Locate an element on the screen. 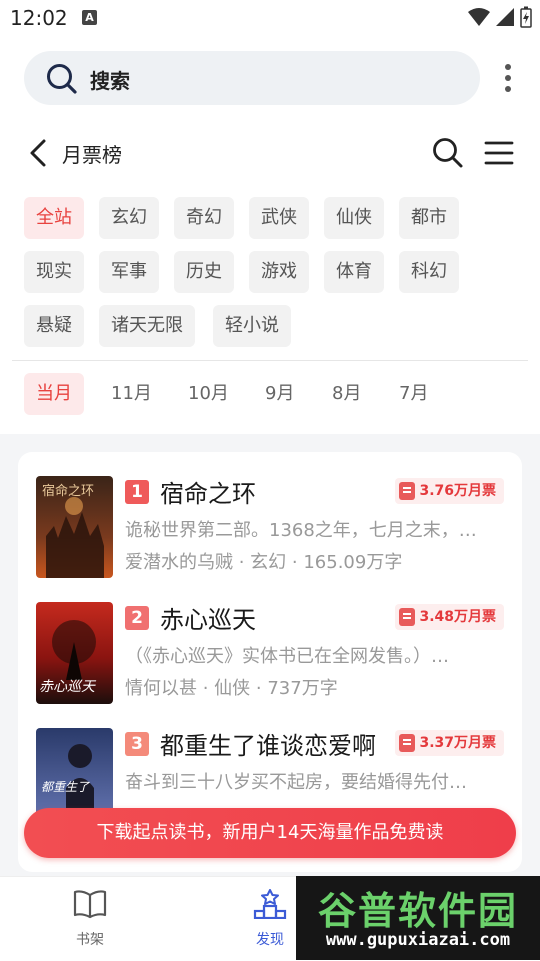 The width and height of the screenshot is (540, 961). cover-title: 都重生了 is located at coordinates (65, 787).